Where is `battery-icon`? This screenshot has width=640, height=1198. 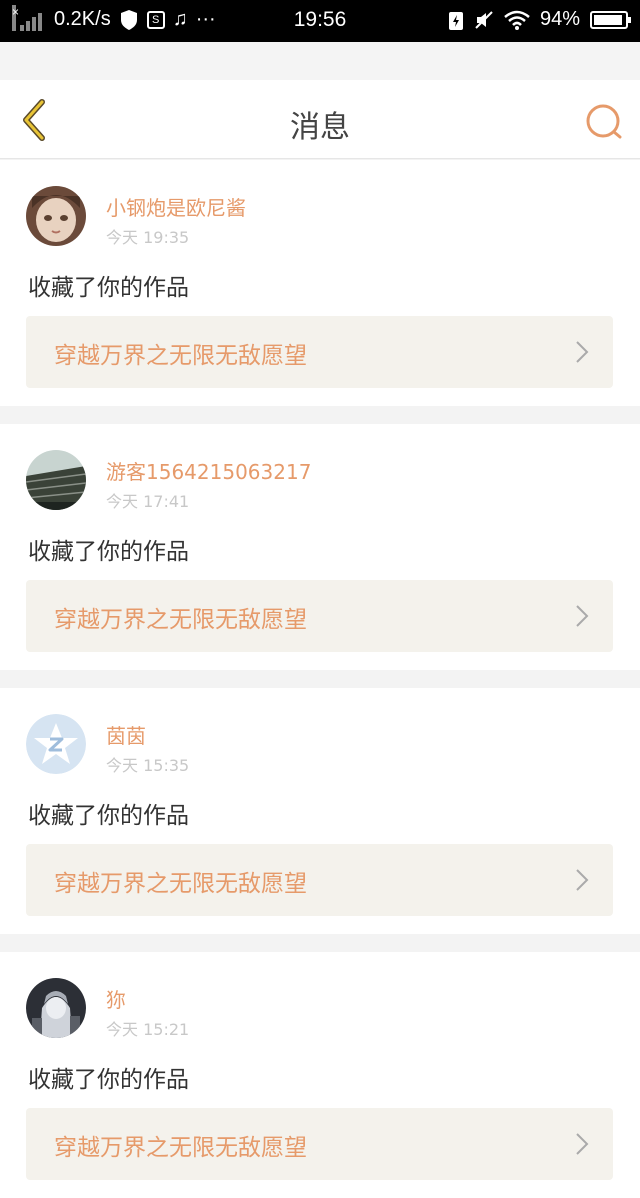 battery-icon is located at coordinates (610, 19).